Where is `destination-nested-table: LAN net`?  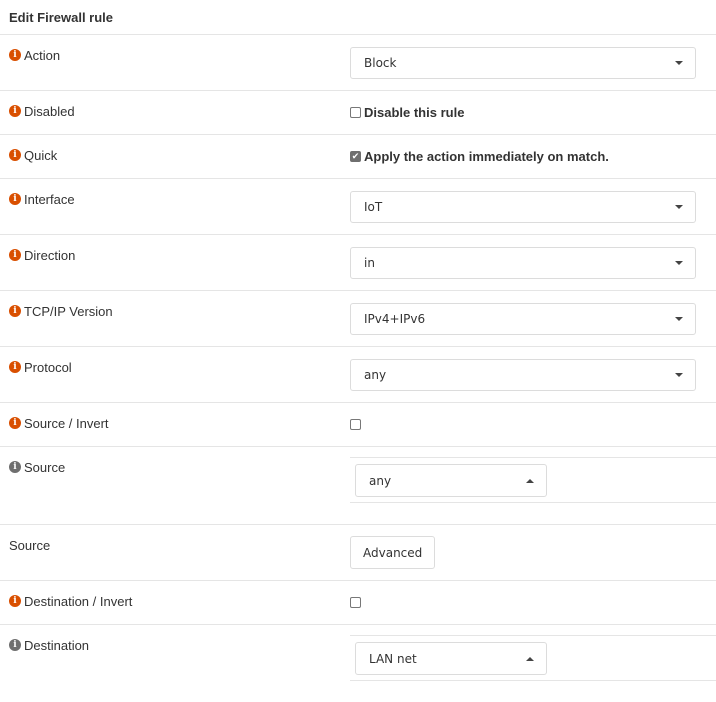
destination-nested-table: LAN net is located at coordinates (528, 663).